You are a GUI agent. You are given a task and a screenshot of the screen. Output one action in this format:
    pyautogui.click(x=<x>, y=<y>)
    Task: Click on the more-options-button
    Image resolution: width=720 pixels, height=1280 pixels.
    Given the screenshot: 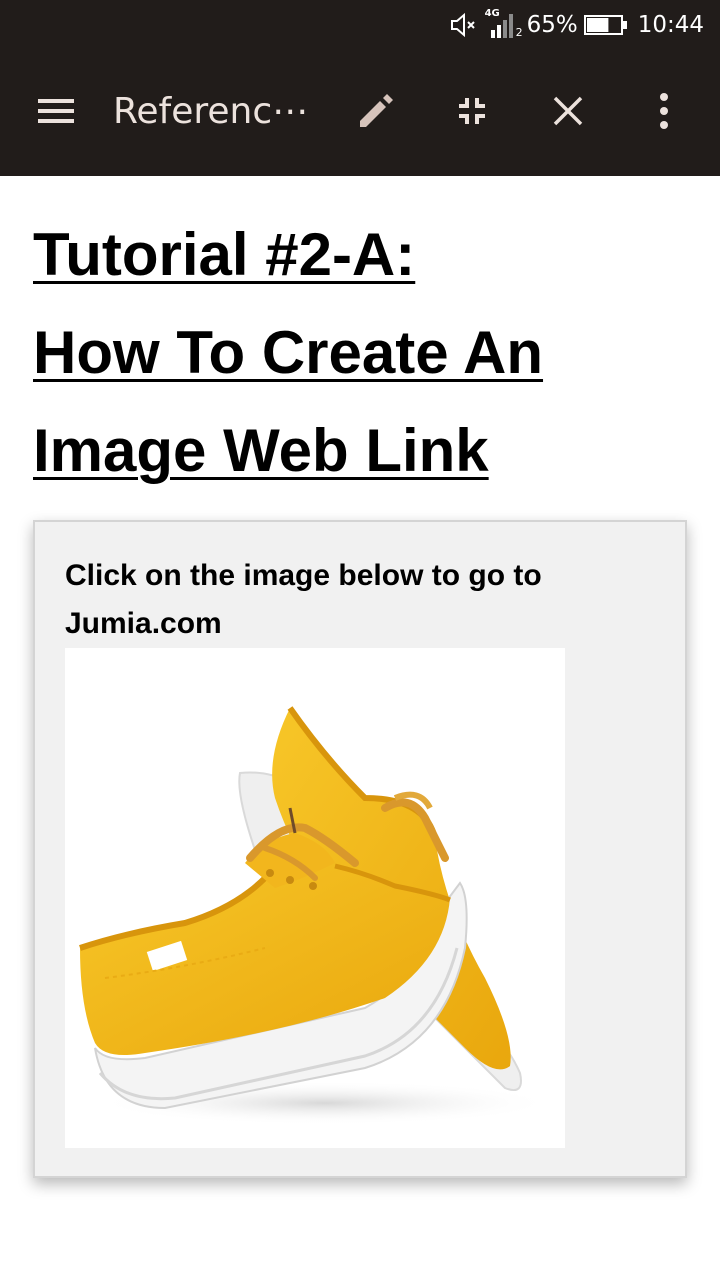 What is the action you would take?
    pyautogui.click(x=664, y=113)
    